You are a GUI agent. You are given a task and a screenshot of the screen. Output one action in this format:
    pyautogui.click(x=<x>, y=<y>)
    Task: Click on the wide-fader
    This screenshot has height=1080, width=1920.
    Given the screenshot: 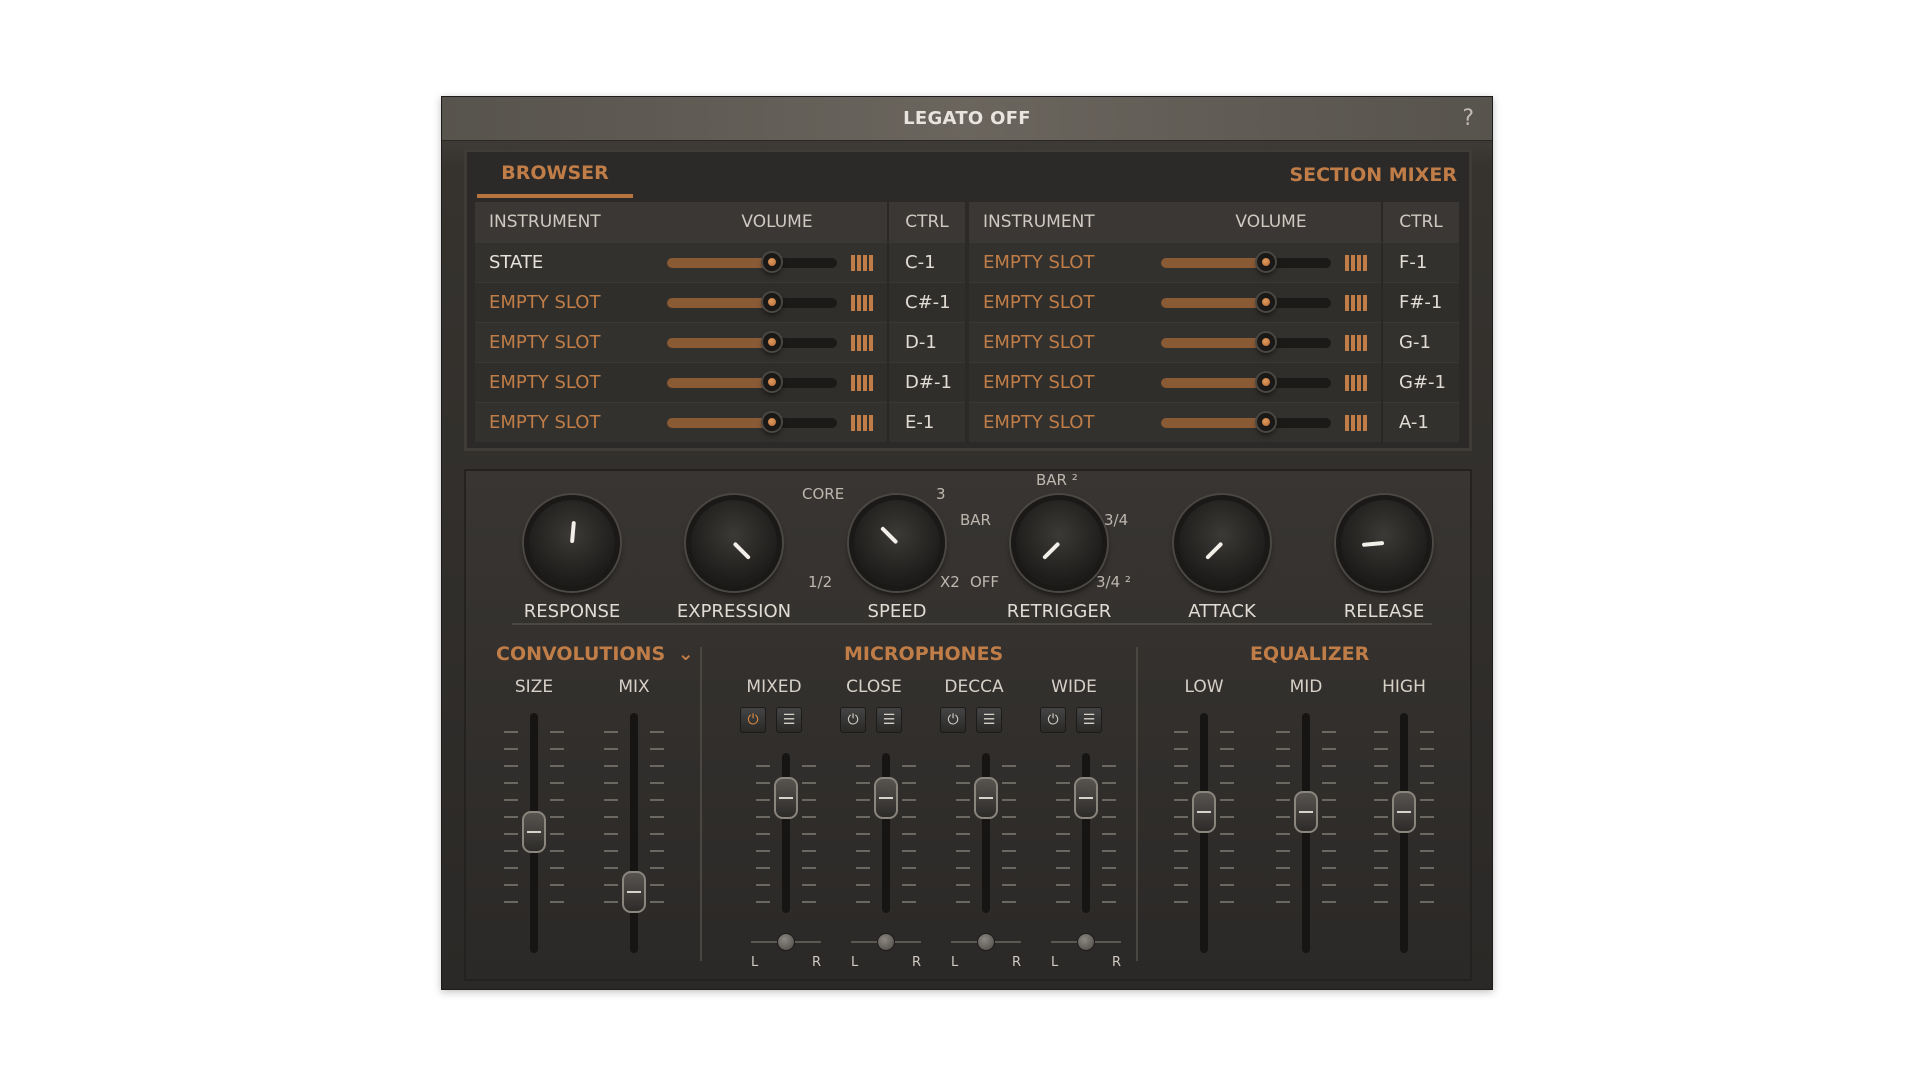 What is the action you would take?
    pyautogui.click(x=1086, y=833)
    